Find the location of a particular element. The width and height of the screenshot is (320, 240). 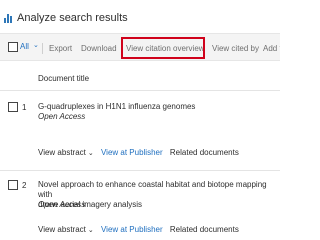

result-number: 2 is located at coordinates (24, 185).